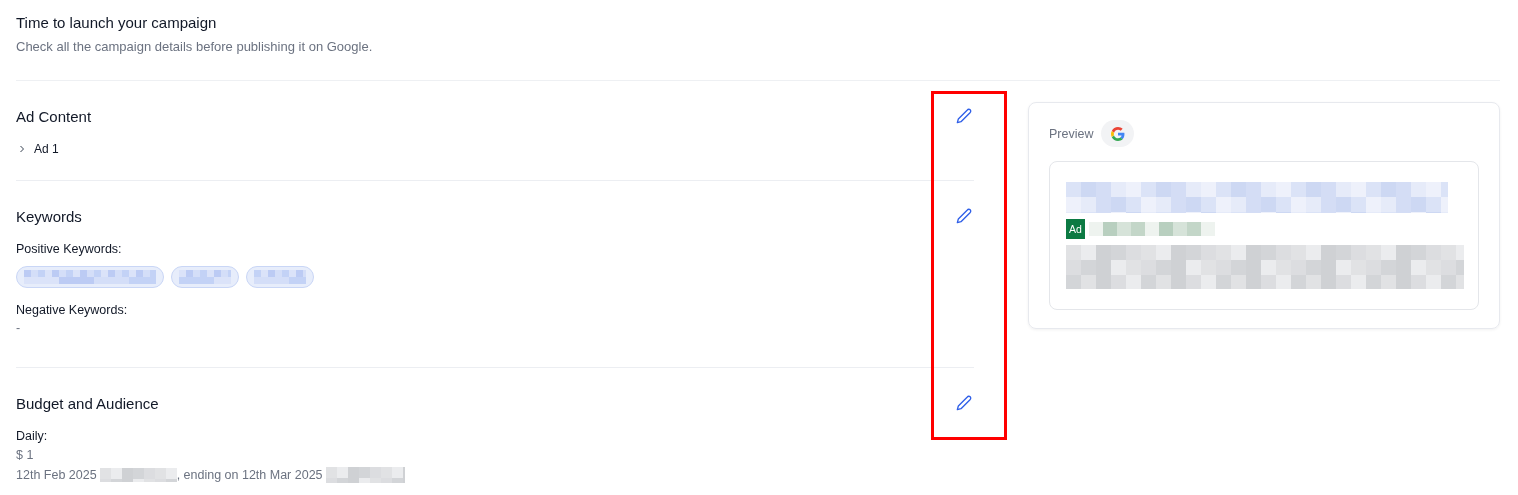 This screenshot has height=495, width=1518. Describe the element at coordinates (25, 455) in the screenshot. I see `budget-value: $ 1` at that location.